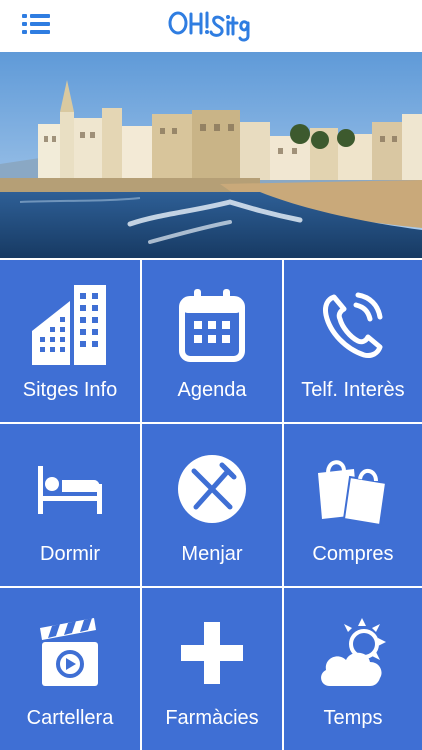 This screenshot has width=422, height=750. What do you see at coordinates (70, 325) in the screenshot?
I see `building-icon` at bounding box center [70, 325].